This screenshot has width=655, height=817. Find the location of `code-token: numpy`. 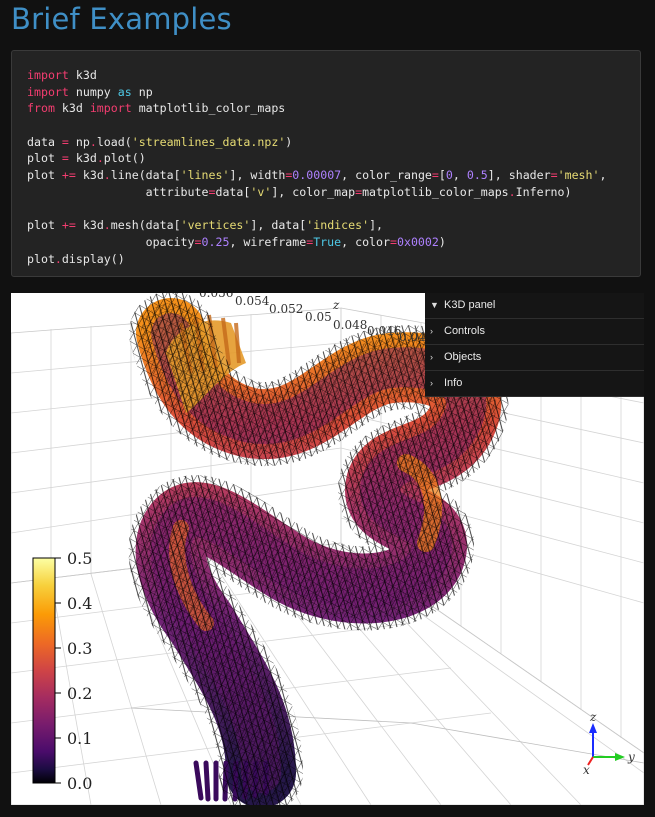

code-token: numpy is located at coordinates (93, 91).